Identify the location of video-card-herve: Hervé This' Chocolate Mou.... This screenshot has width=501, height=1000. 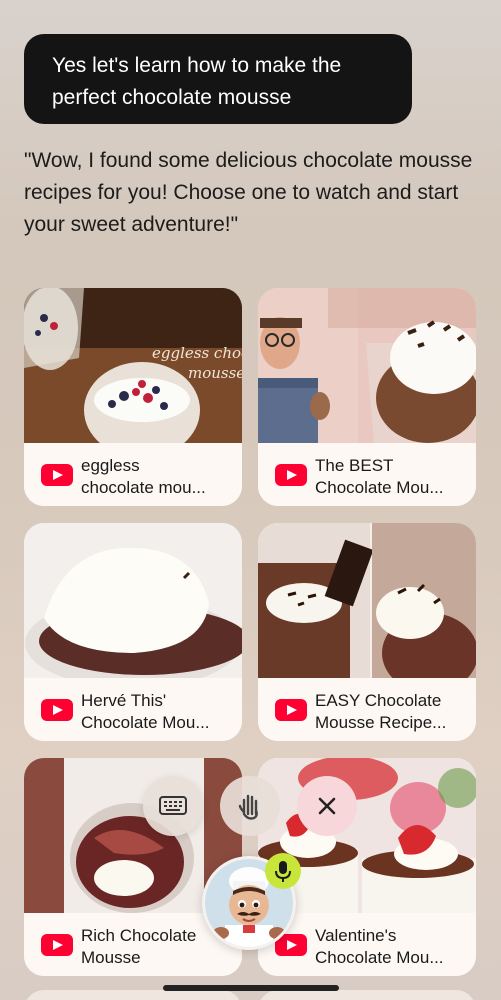
(133, 632).